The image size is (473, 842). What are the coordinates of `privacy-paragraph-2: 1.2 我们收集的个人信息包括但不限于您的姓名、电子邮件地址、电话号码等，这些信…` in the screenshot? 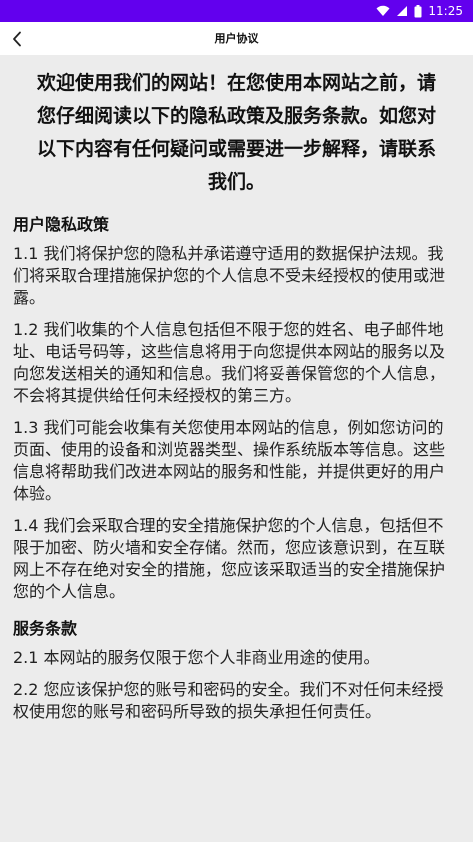 It's located at (229, 362).